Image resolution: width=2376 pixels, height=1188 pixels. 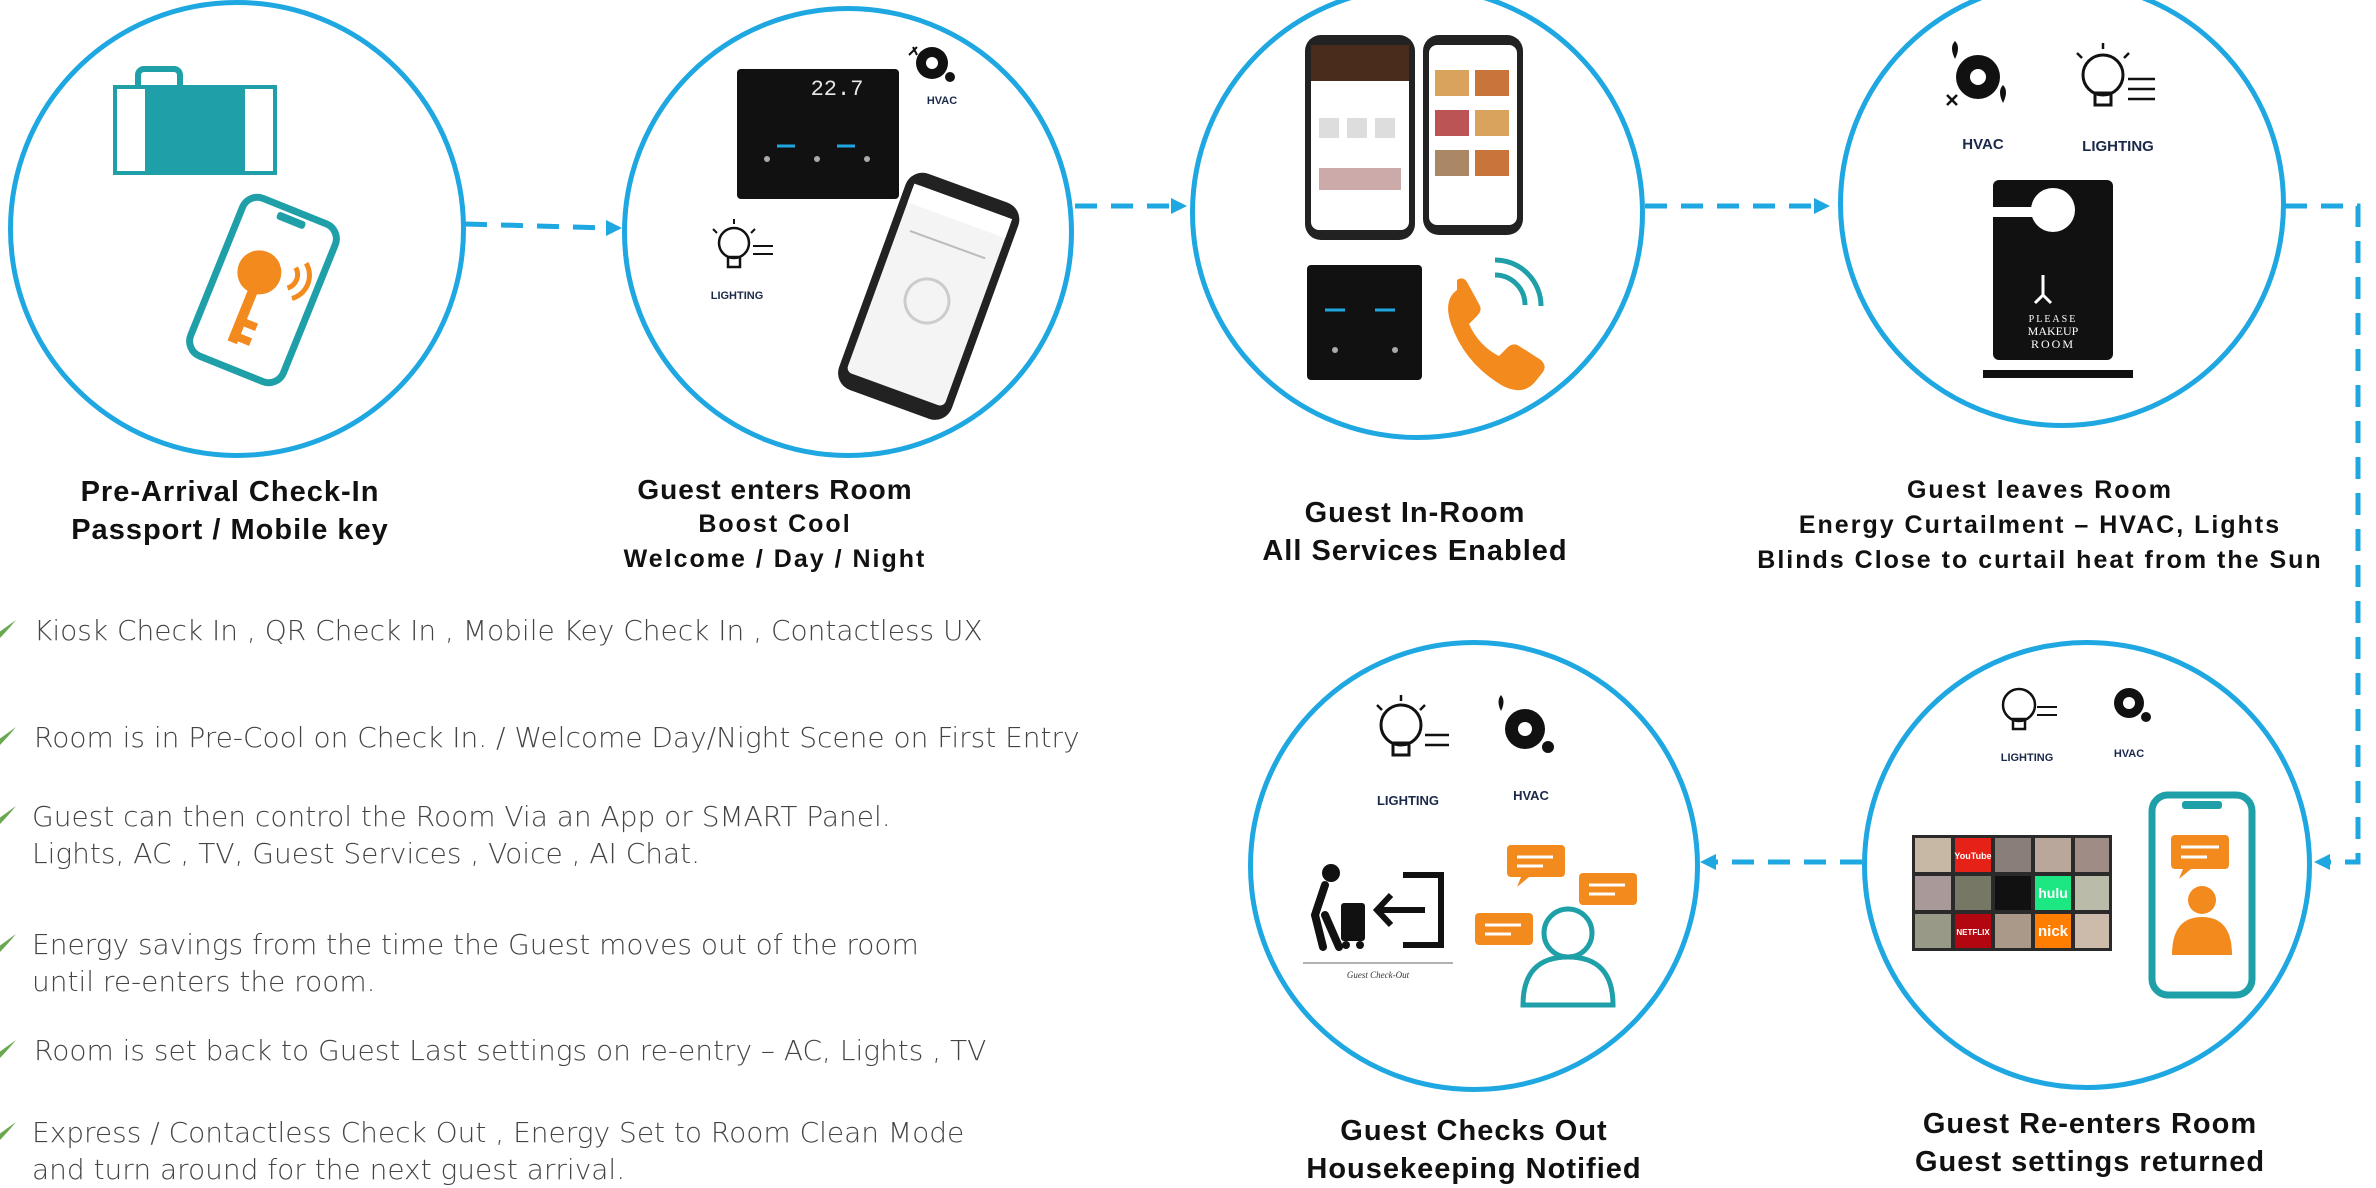 What do you see at coordinates (1415, 551) in the screenshot?
I see `stage-3-title-line-2: All Services Enabled` at bounding box center [1415, 551].